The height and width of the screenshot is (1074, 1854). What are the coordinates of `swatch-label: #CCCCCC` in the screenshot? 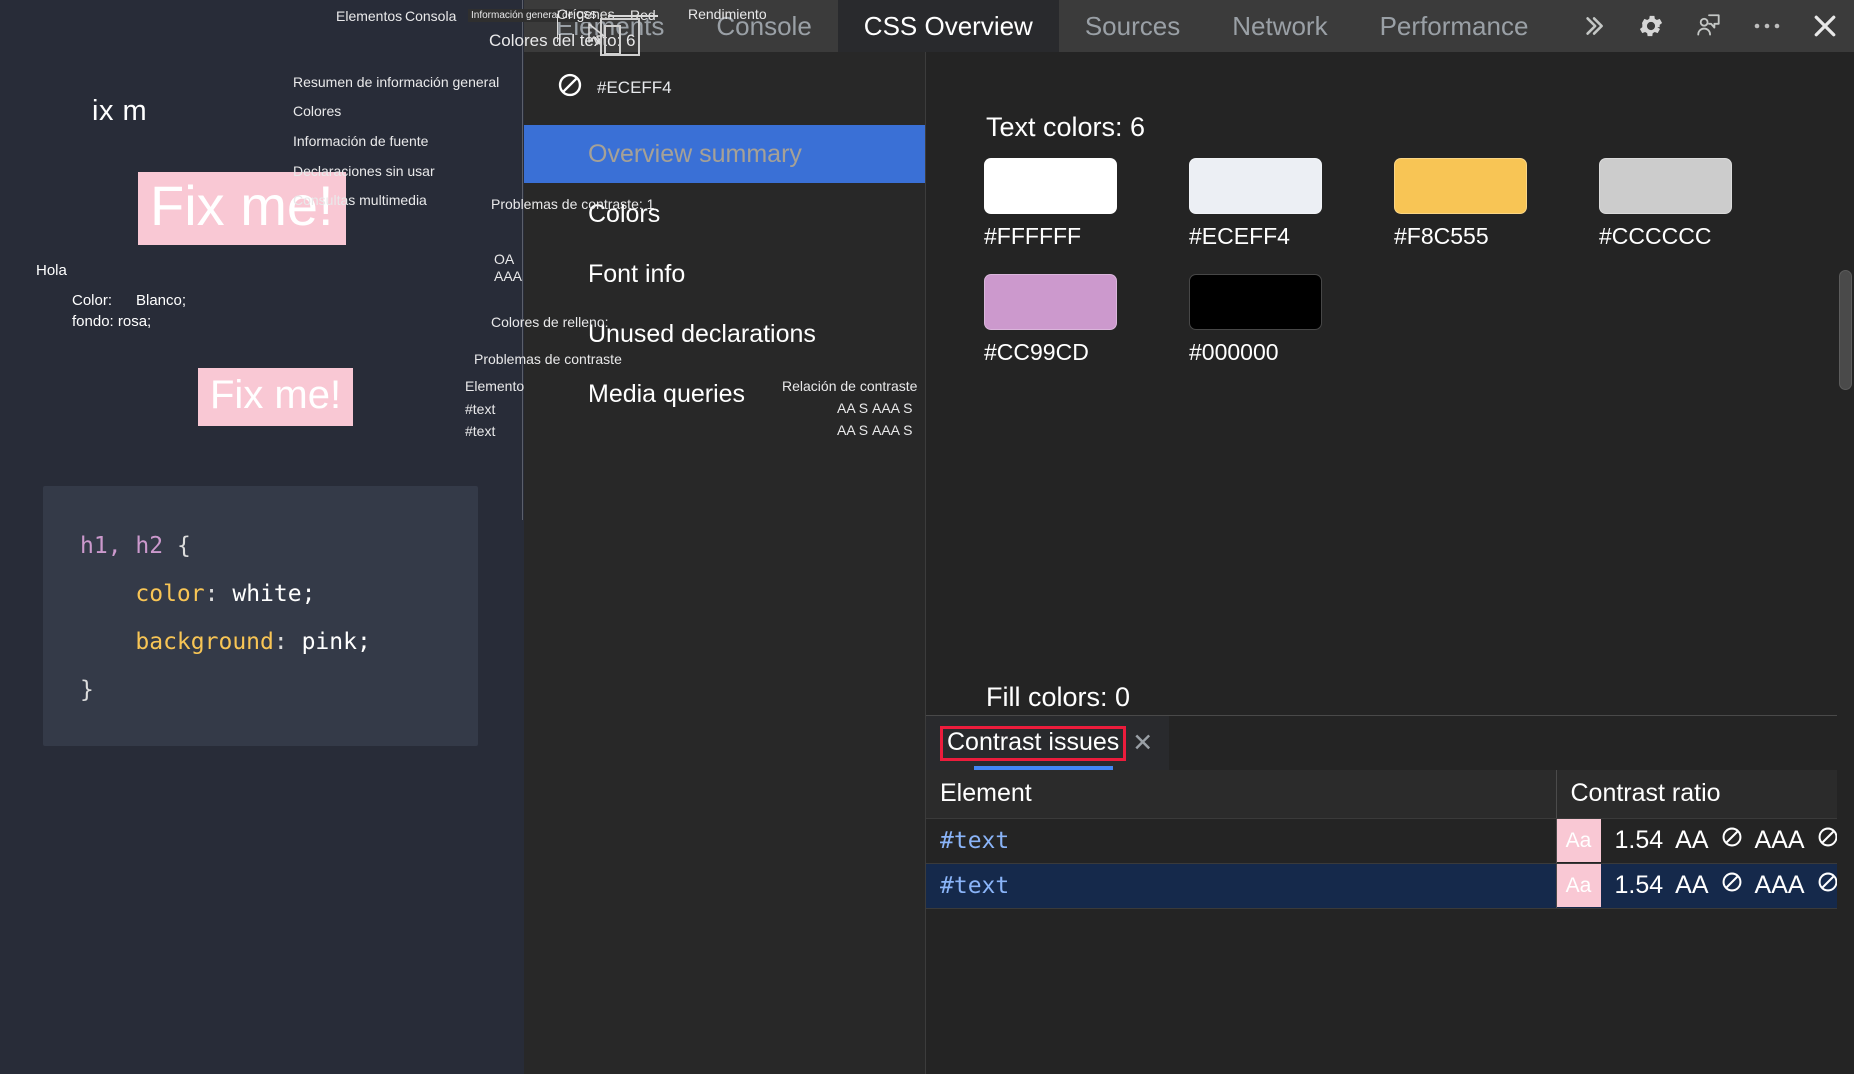 It's located at (1655, 236).